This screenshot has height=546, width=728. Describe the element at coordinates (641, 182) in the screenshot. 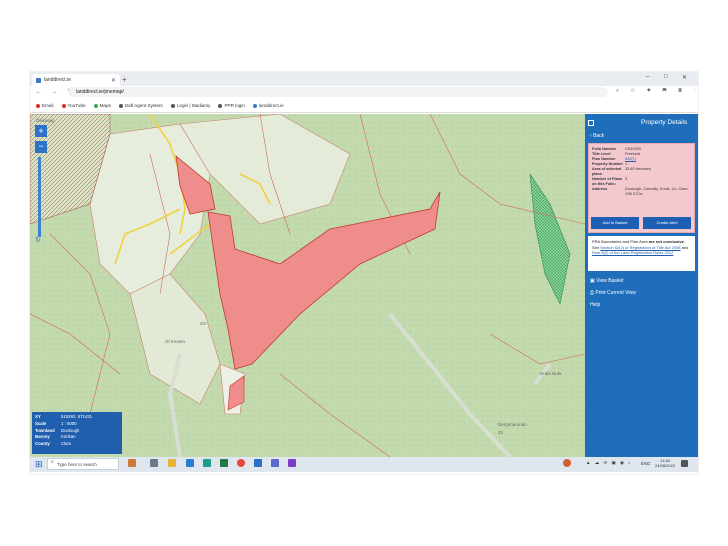

I see `detail-row: Number of Plans on this Folio: 3` at that location.